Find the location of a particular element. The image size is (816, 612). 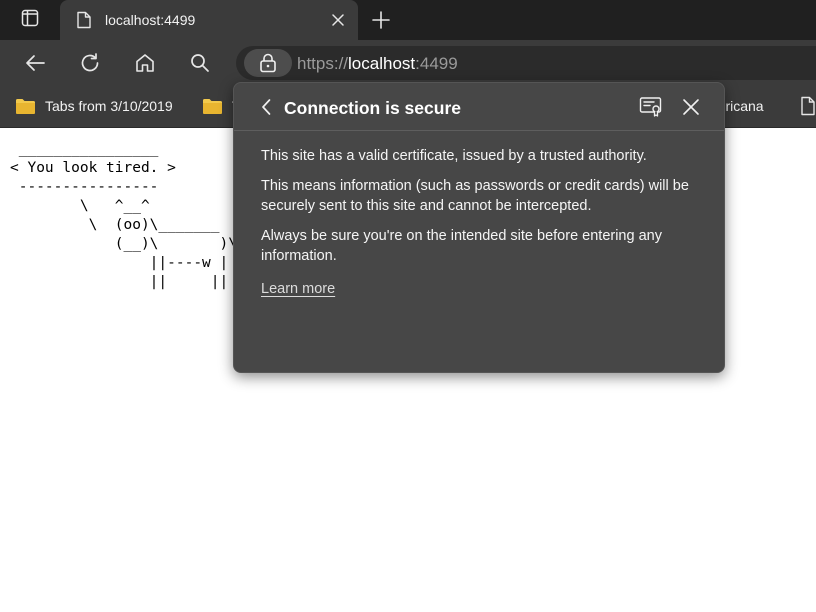

popup-back-button is located at coordinates (266, 107).